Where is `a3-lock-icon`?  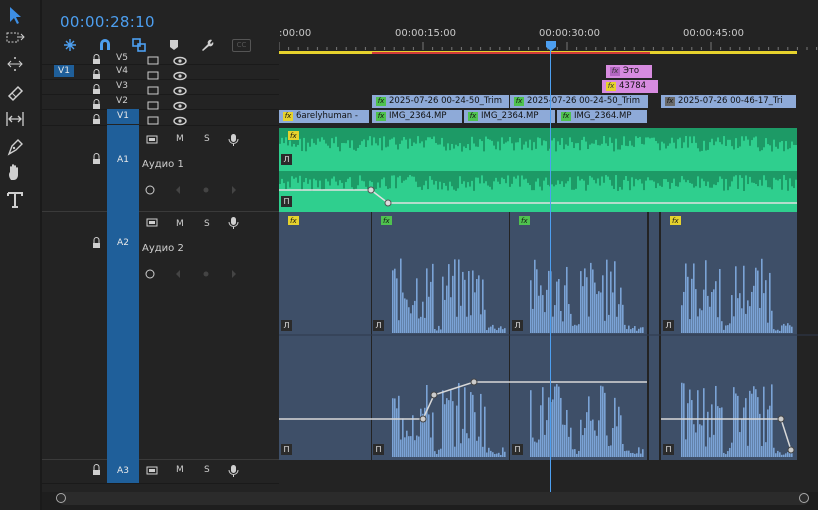
a3-lock-icon is located at coordinates (96, 470).